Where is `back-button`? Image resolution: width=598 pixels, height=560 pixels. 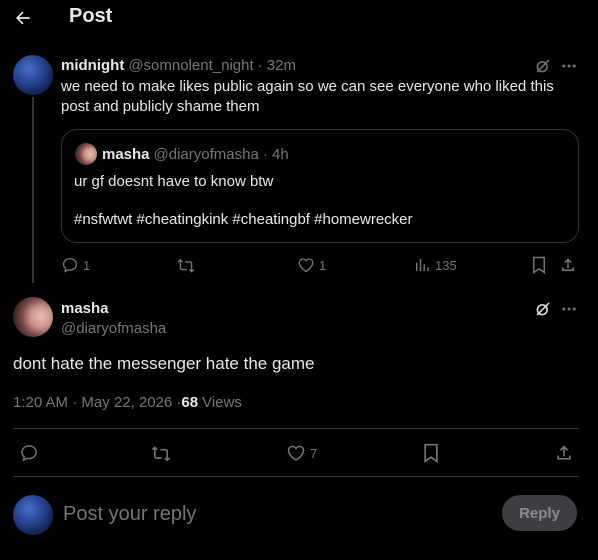 back-button is located at coordinates (23, 18).